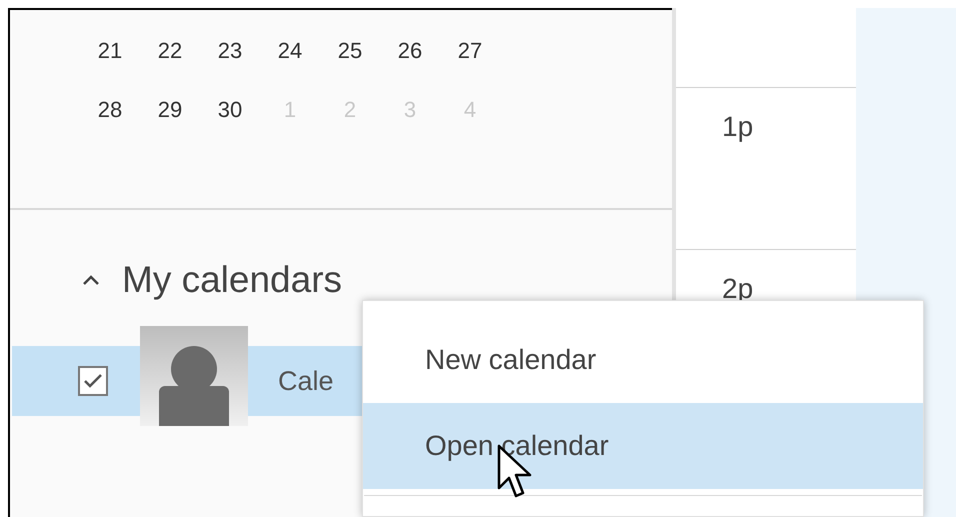 The height and width of the screenshot is (517, 956). Describe the element at coordinates (643, 446) in the screenshot. I see `menu-item: Open calendar` at that location.